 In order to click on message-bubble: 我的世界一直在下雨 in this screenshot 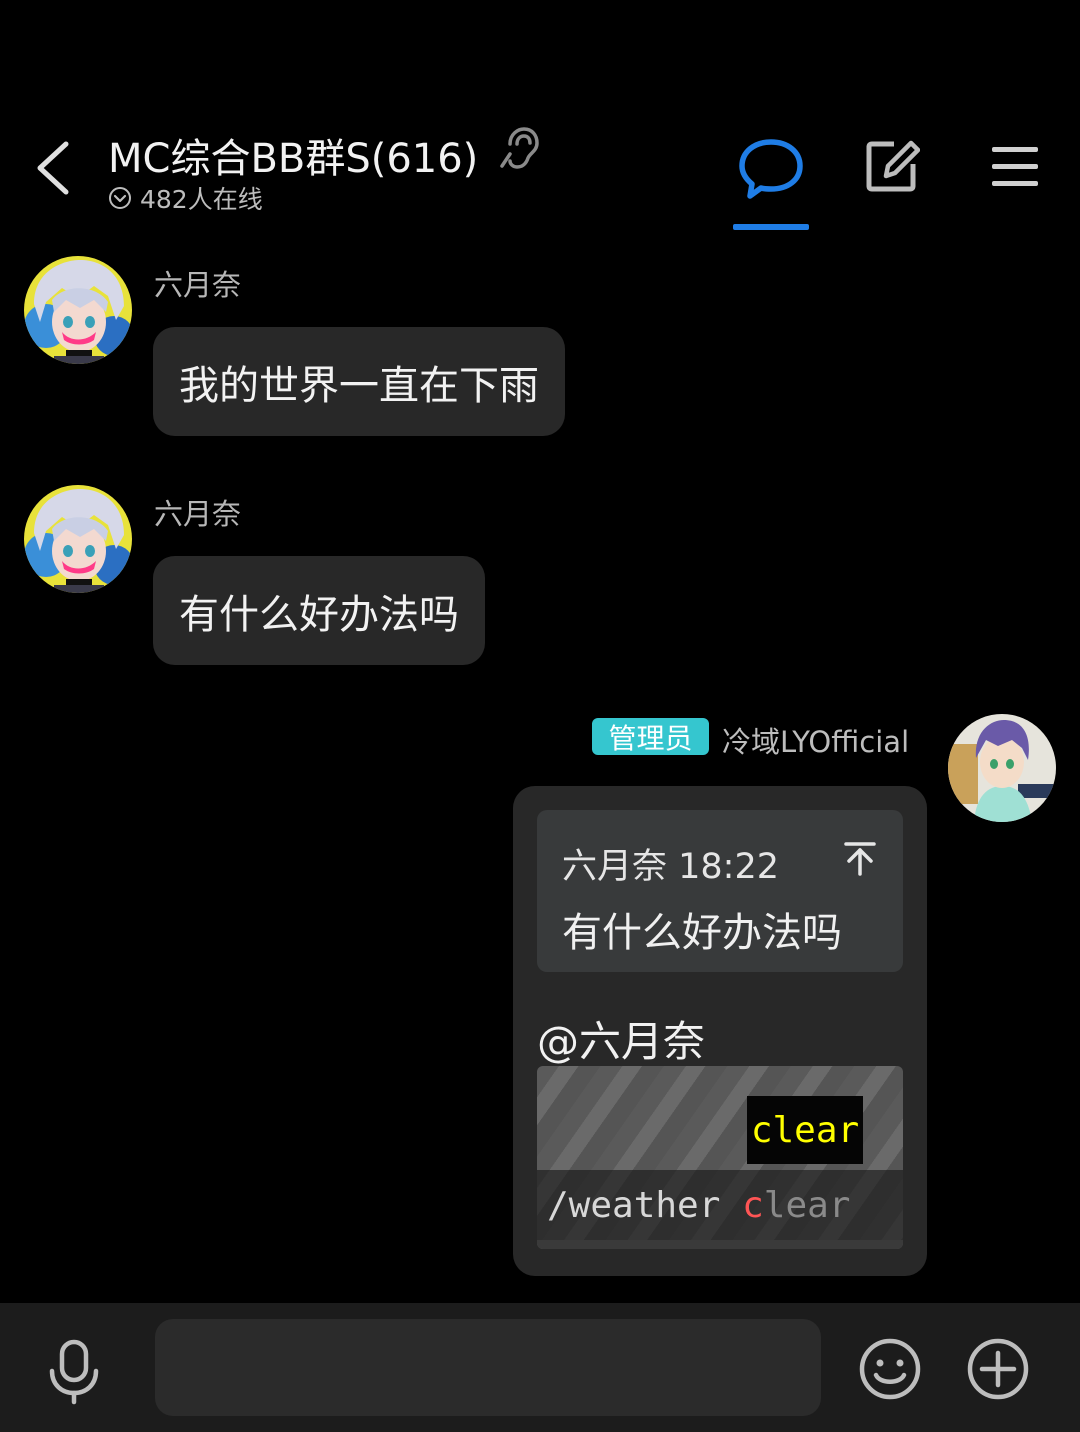, I will do `click(359, 381)`.